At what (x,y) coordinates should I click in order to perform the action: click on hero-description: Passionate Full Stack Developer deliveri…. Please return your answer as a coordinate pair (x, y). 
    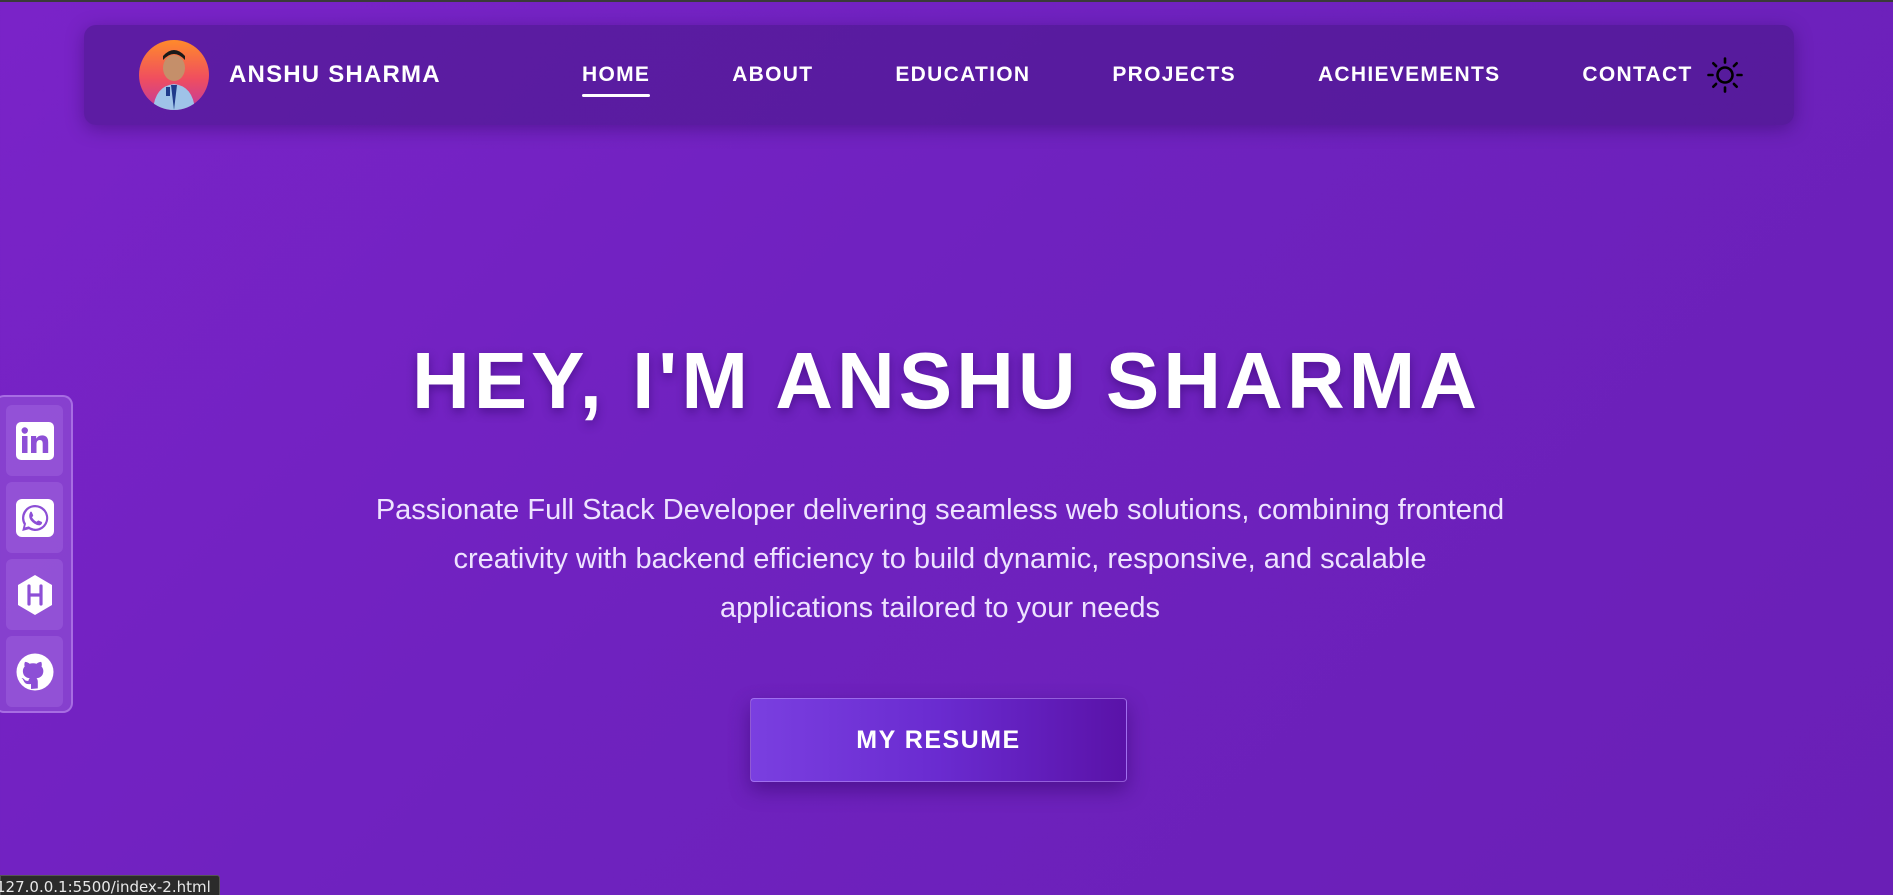
    Looking at the image, I should click on (940, 559).